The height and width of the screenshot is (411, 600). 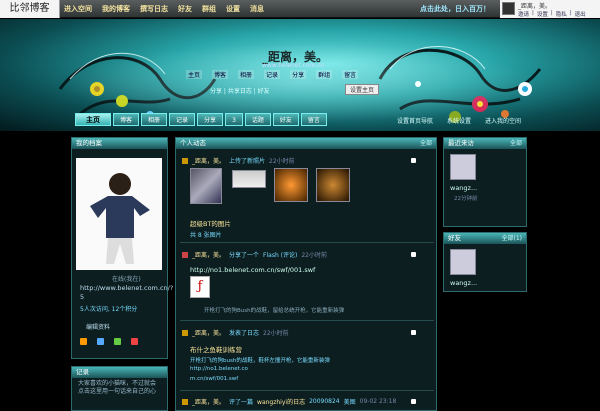 I want to click on gift-icon, so click(x=134, y=341).